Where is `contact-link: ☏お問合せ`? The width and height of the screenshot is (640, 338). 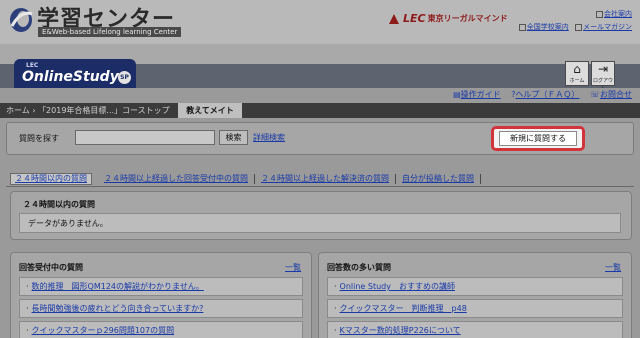 contact-link: ☏お問合せ is located at coordinates (611, 94).